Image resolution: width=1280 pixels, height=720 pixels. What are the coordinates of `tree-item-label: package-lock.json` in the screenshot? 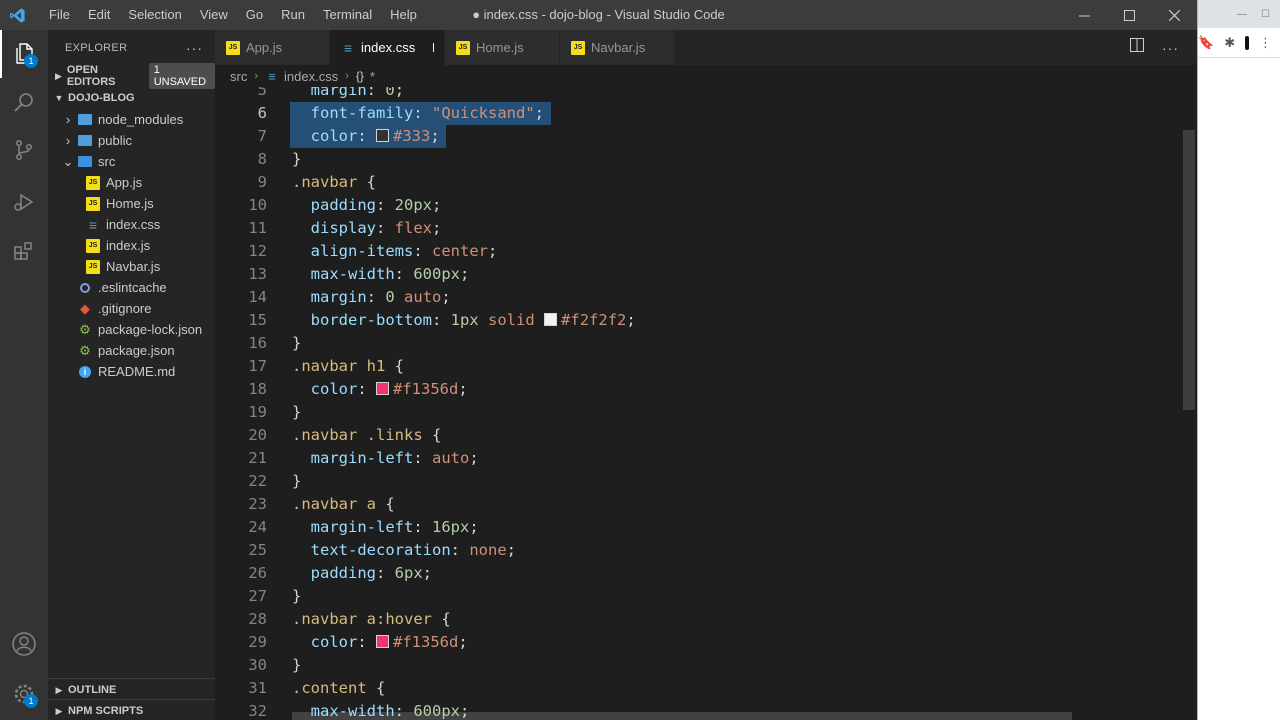 It's located at (150, 329).